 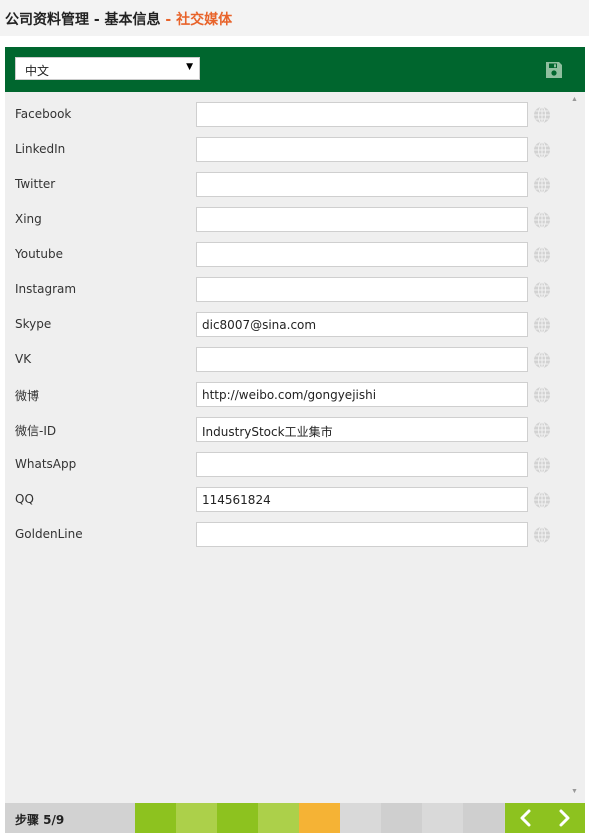 I want to click on footer-progress: 步骤 5/9, so click(x=295, y=818).